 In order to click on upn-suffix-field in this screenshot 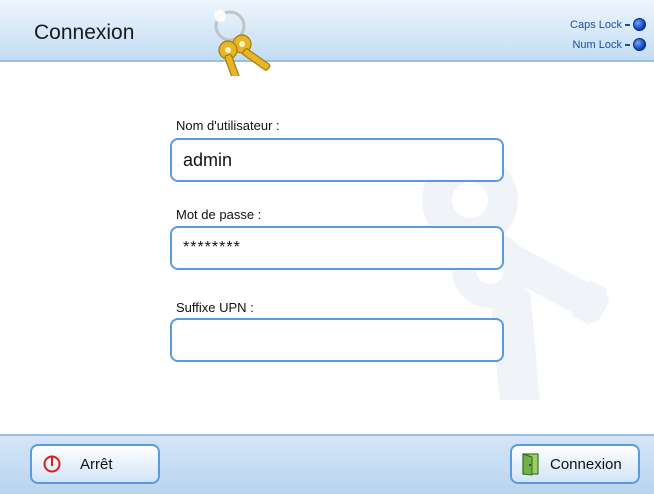, I will do `click(337, 340)`.